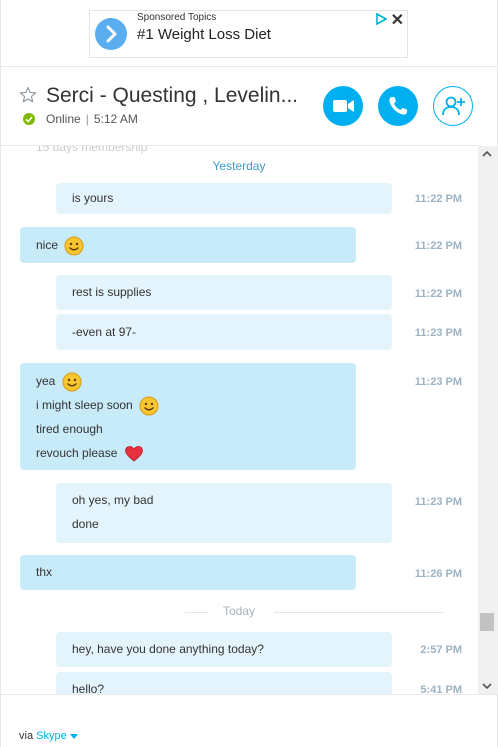 The width and height of the screenshot is (498, 747). I want to click on audio-call-button, so click(398, 106).